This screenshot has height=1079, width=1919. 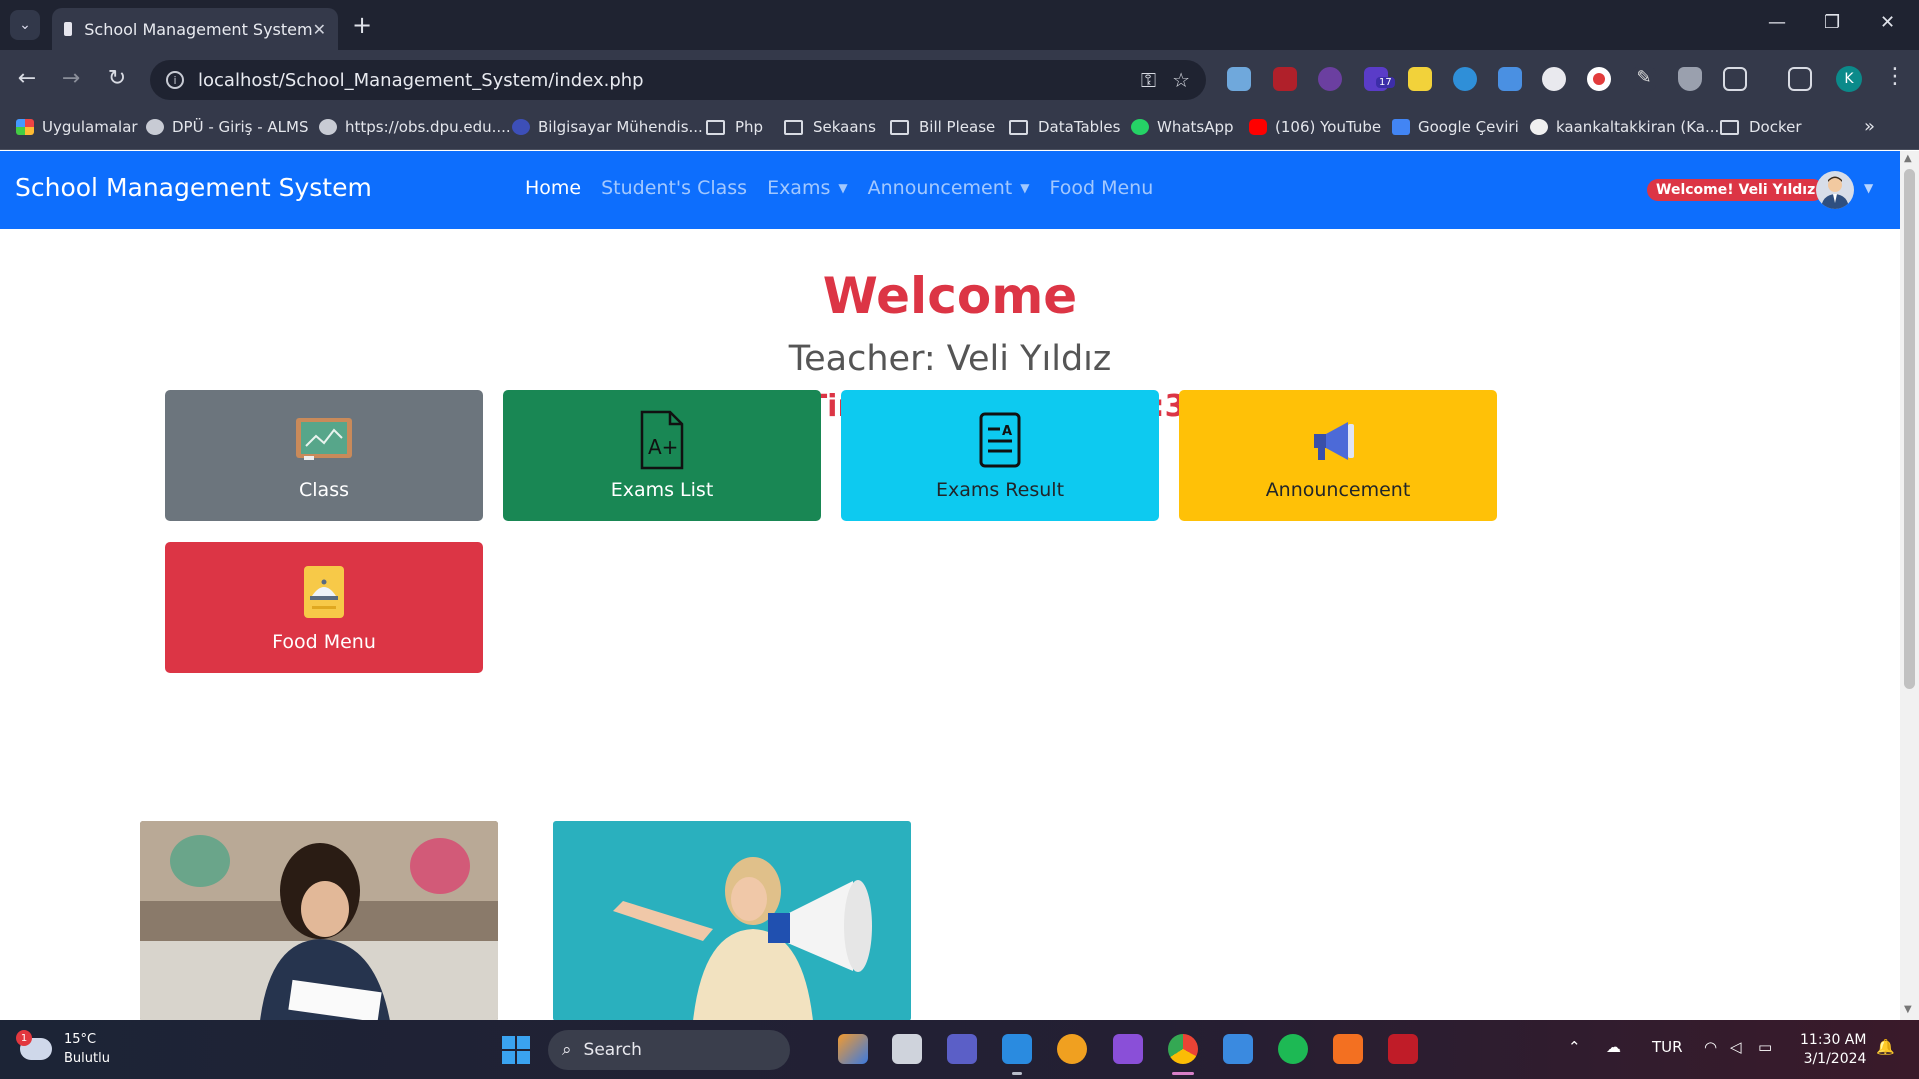 What do you see at coordinates (1379, 79) in the screenshot?
I see `extension-badge-icon: 17` at bounding box center [1379, 79].